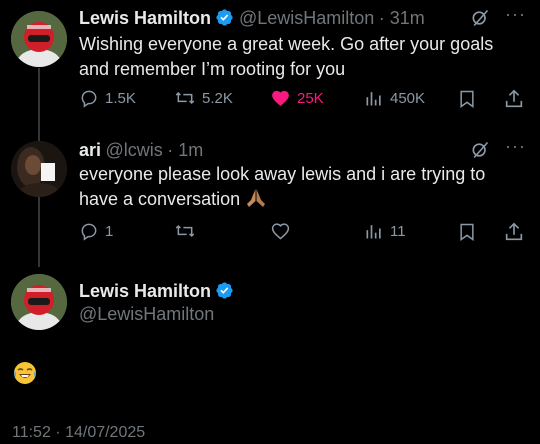 This screenshot has height=444, width=540. What do you see at coordinates (402, 18) in the screenshot?
I see `tweet-time: · 31m` at bounding box center [402, 18].